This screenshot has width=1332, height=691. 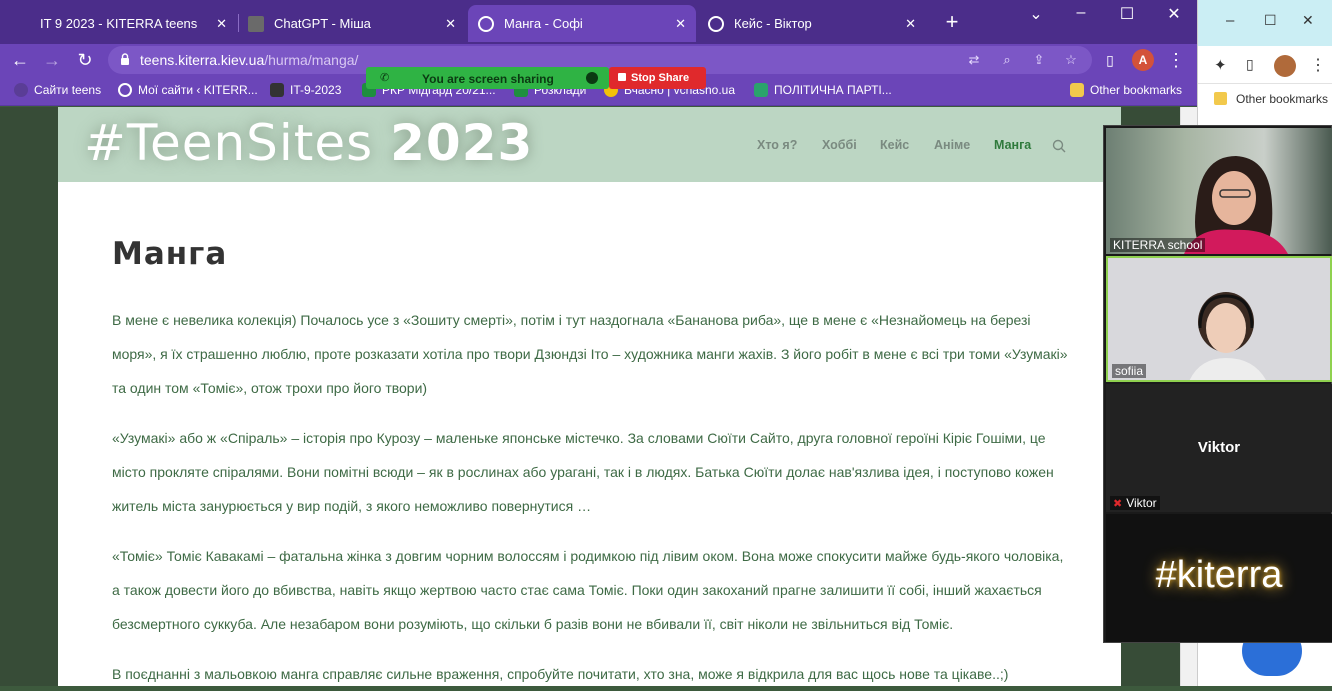 I want to click on nav-anime: Аніме, so click(x=952, y=145).